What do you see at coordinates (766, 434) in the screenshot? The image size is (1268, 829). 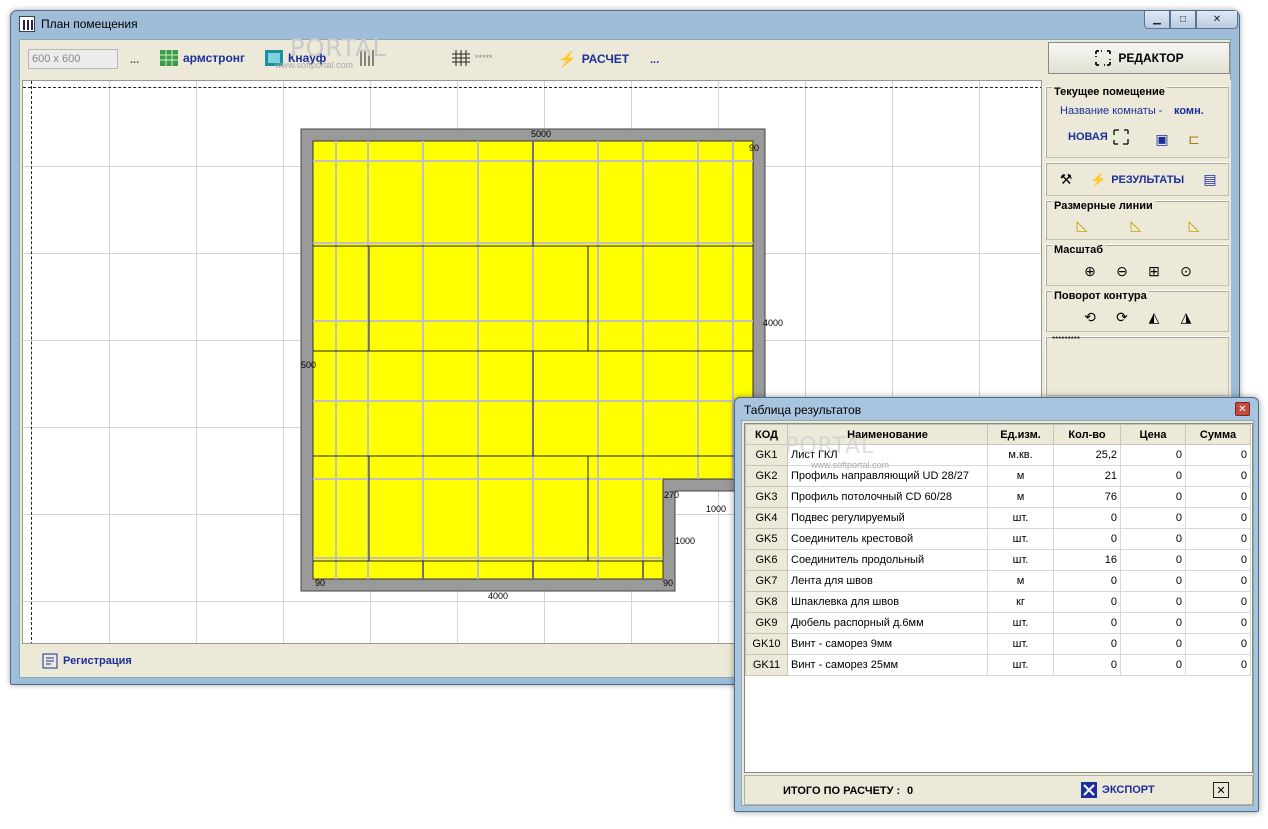 I see `column-header-0: КОД` at bounding box center [766, 434].